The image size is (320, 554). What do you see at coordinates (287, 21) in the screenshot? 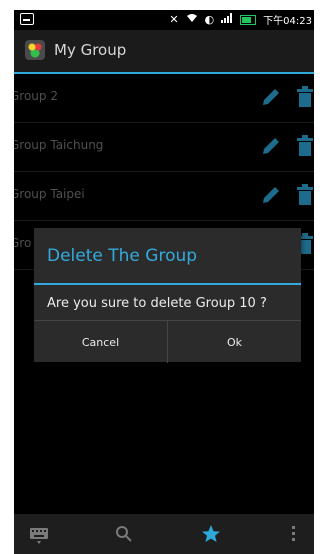
I see `status-time: 下午04:23` at bounding box center [287, 21].